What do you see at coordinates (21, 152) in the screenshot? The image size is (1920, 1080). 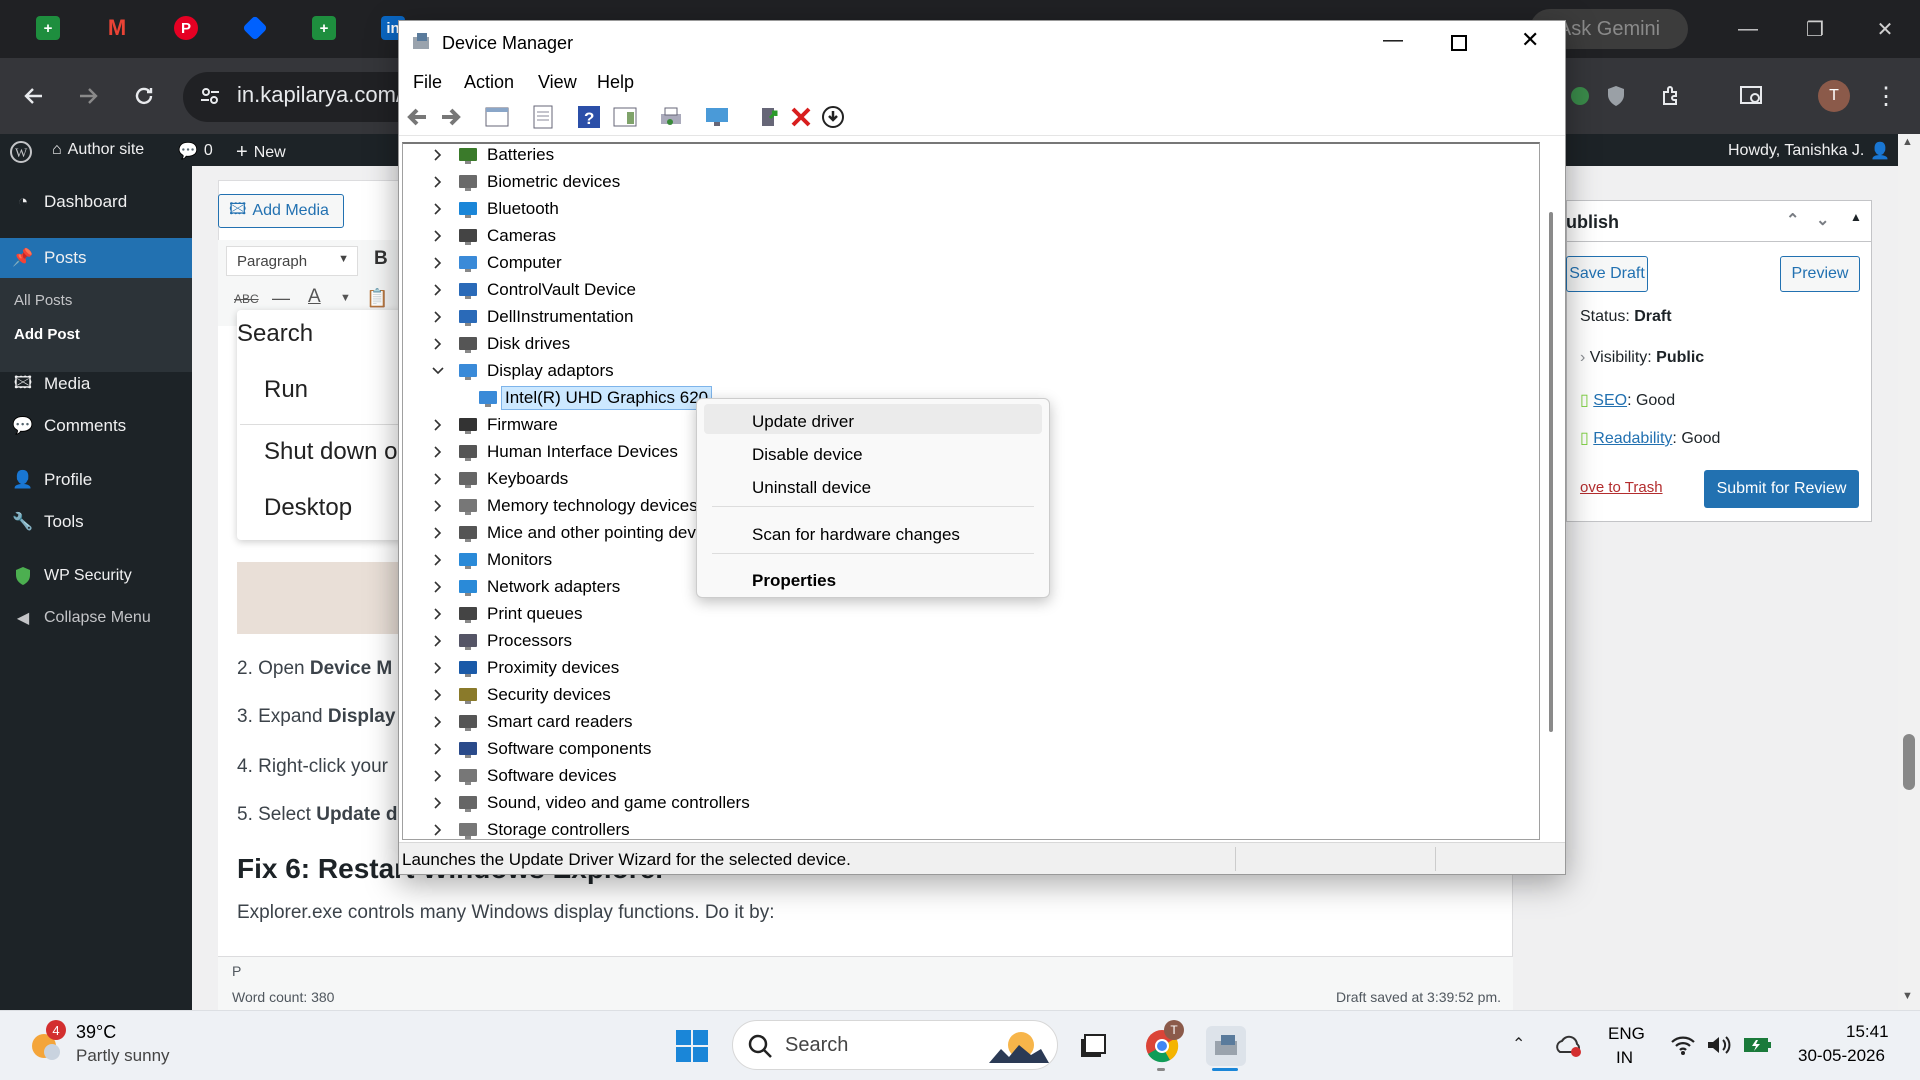 I see `wordpress-logo-icon: W` at bounding box center [21, 152].